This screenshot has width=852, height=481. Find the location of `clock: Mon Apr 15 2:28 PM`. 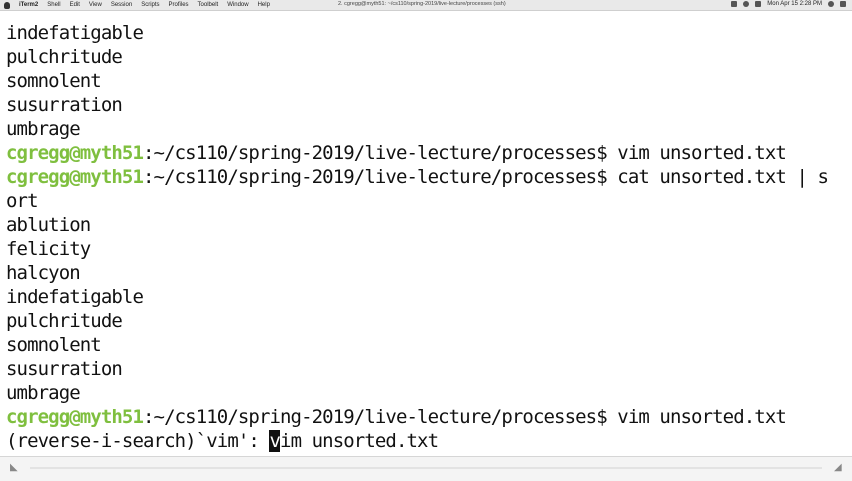

clock: Mon Apr 15 2:28 PM is located at coordinates (794, 4).